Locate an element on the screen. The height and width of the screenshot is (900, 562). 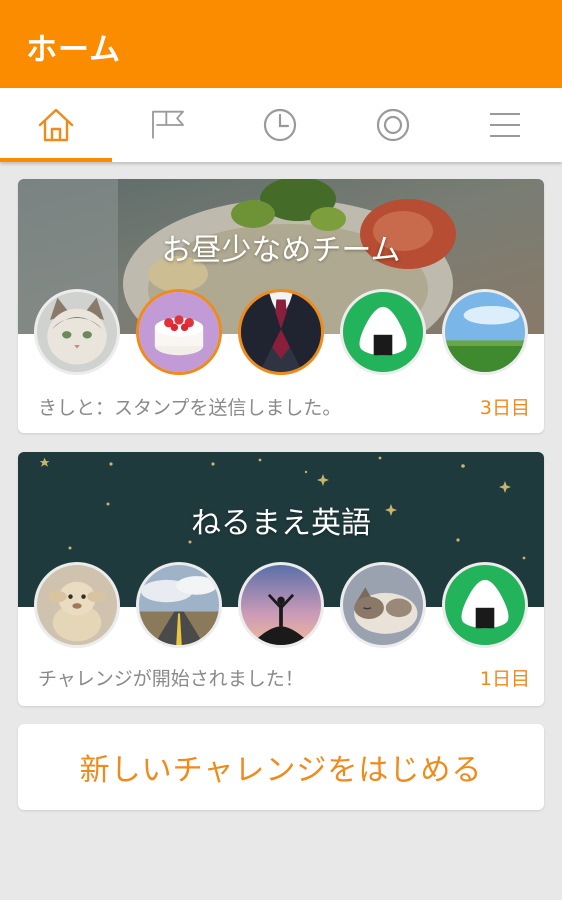
tab-bar is located at coordinates (281, 125).